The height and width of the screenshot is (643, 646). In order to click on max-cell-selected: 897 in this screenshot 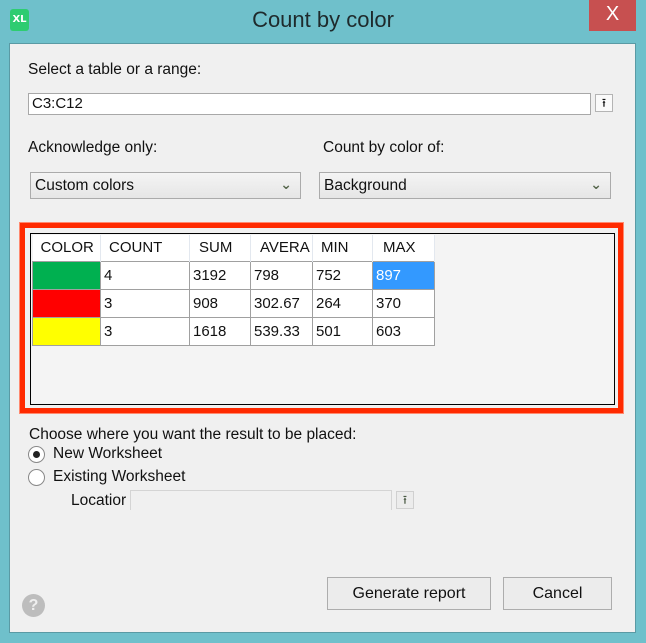, I will do `click(403, 275)`.